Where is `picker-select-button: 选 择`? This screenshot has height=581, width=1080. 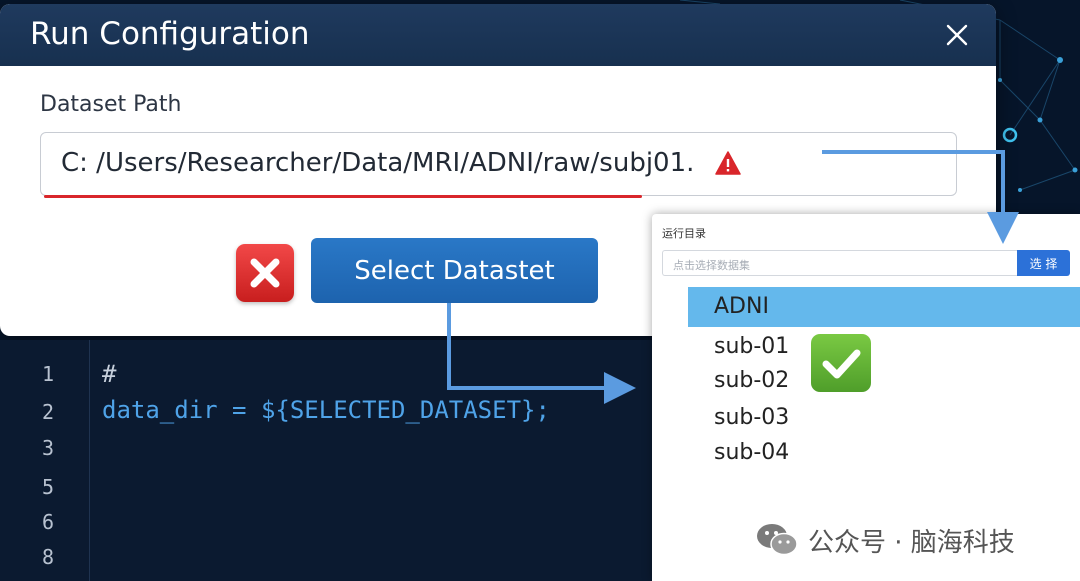
picker-select-button: 选 择 is located at coordinates (1043, 263).